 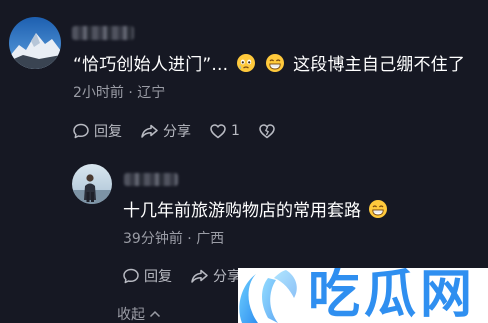 I want to click on reply-button: 回复, so click(x=97, y=131).